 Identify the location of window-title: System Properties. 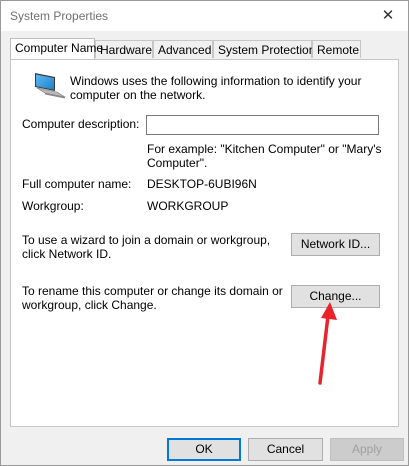
(59, 16).